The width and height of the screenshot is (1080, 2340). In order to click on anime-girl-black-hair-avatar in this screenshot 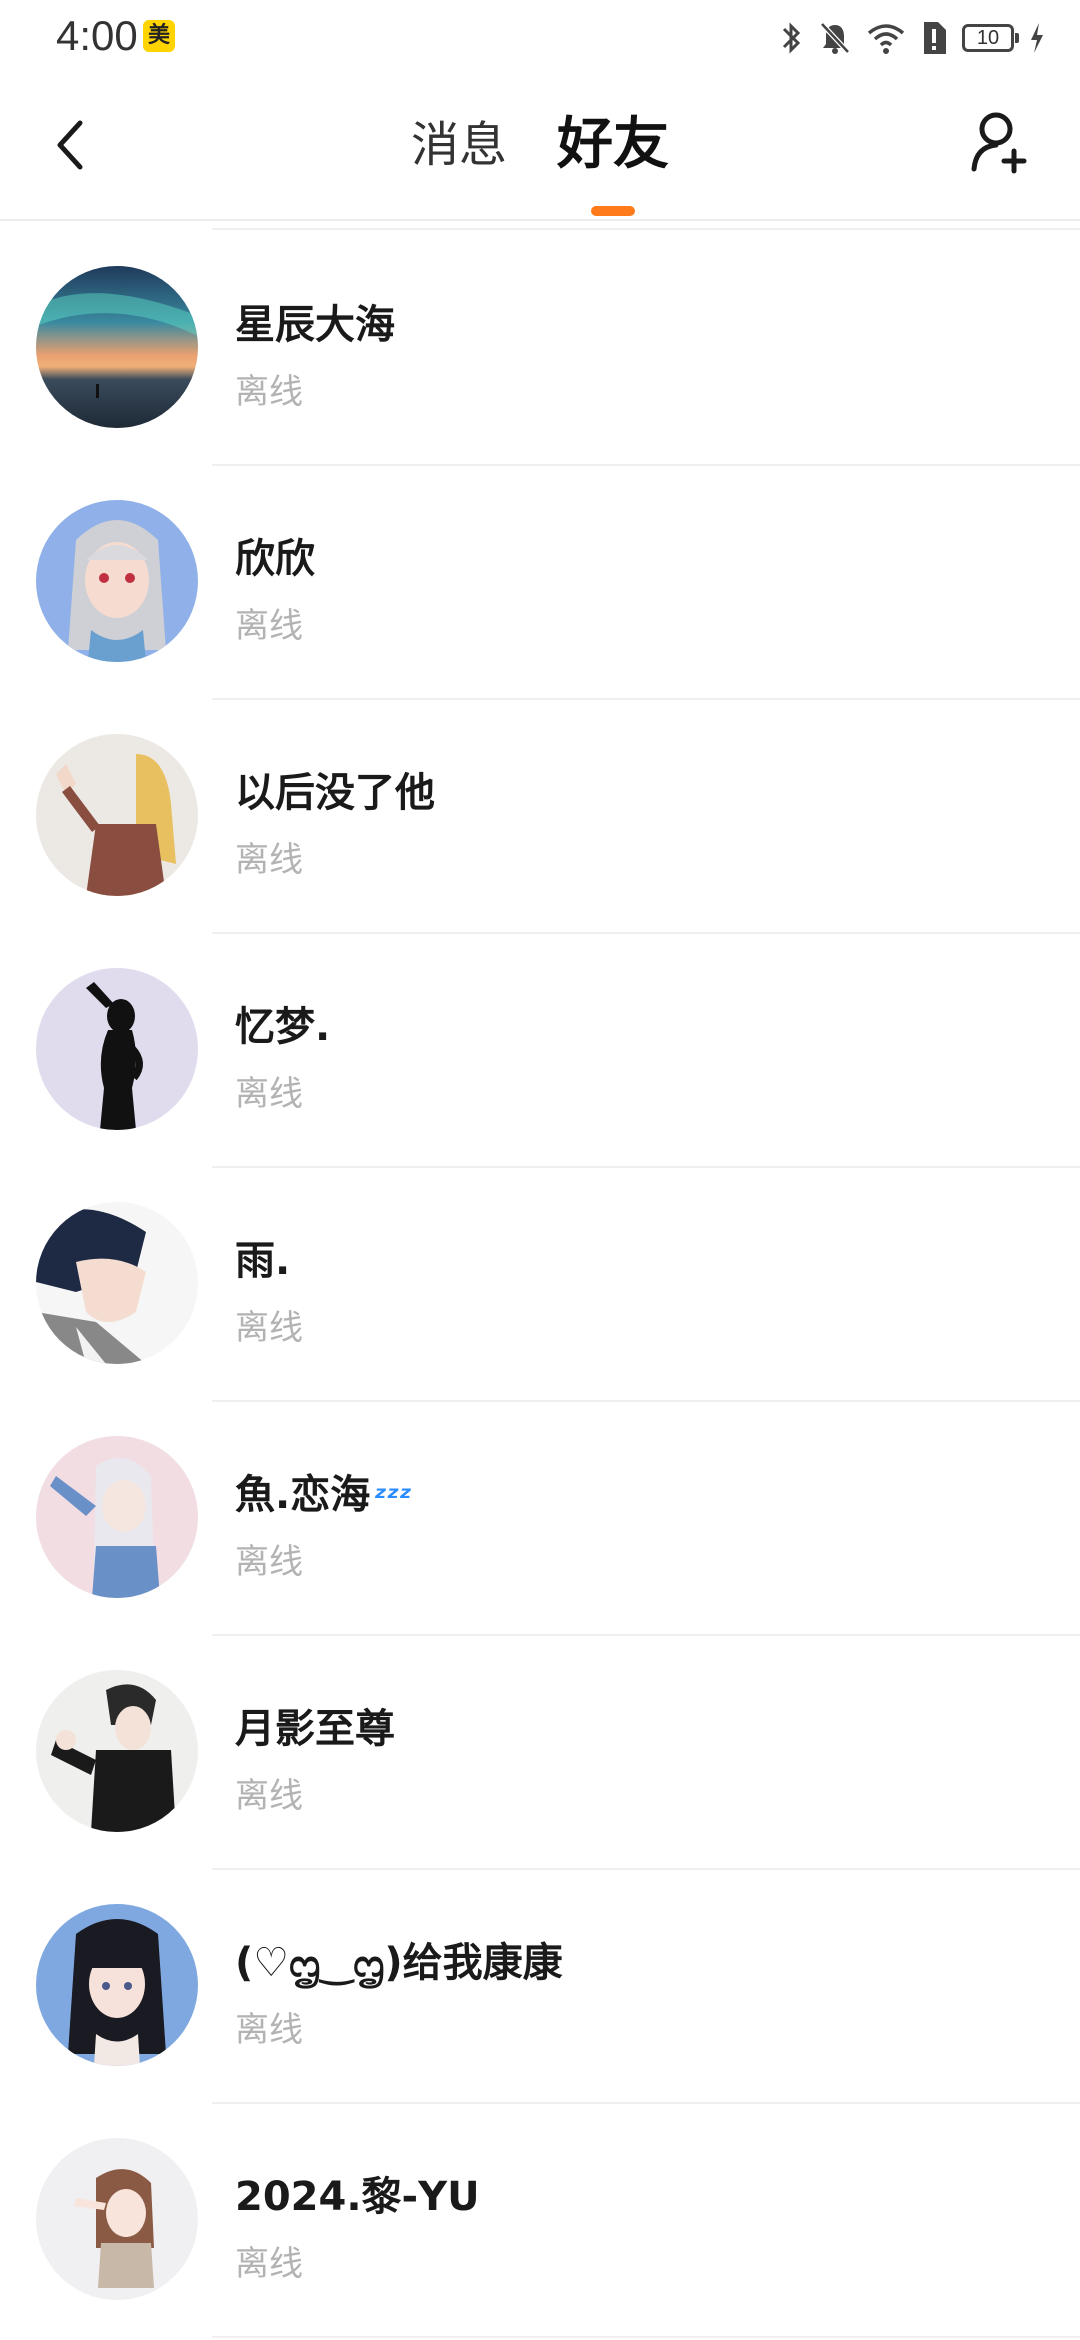, I will do `click(117, 1985)`.